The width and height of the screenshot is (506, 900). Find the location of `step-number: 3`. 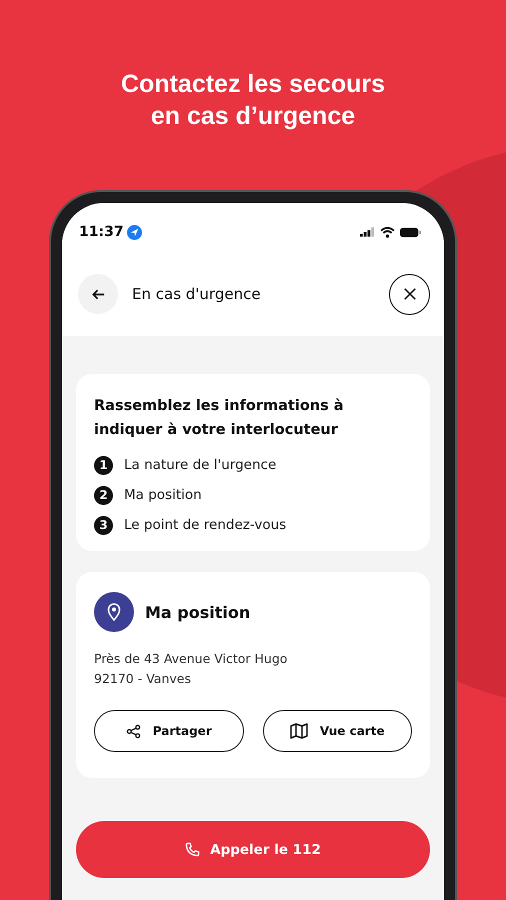

step-number: 3 is located at coordinates (103, 525).